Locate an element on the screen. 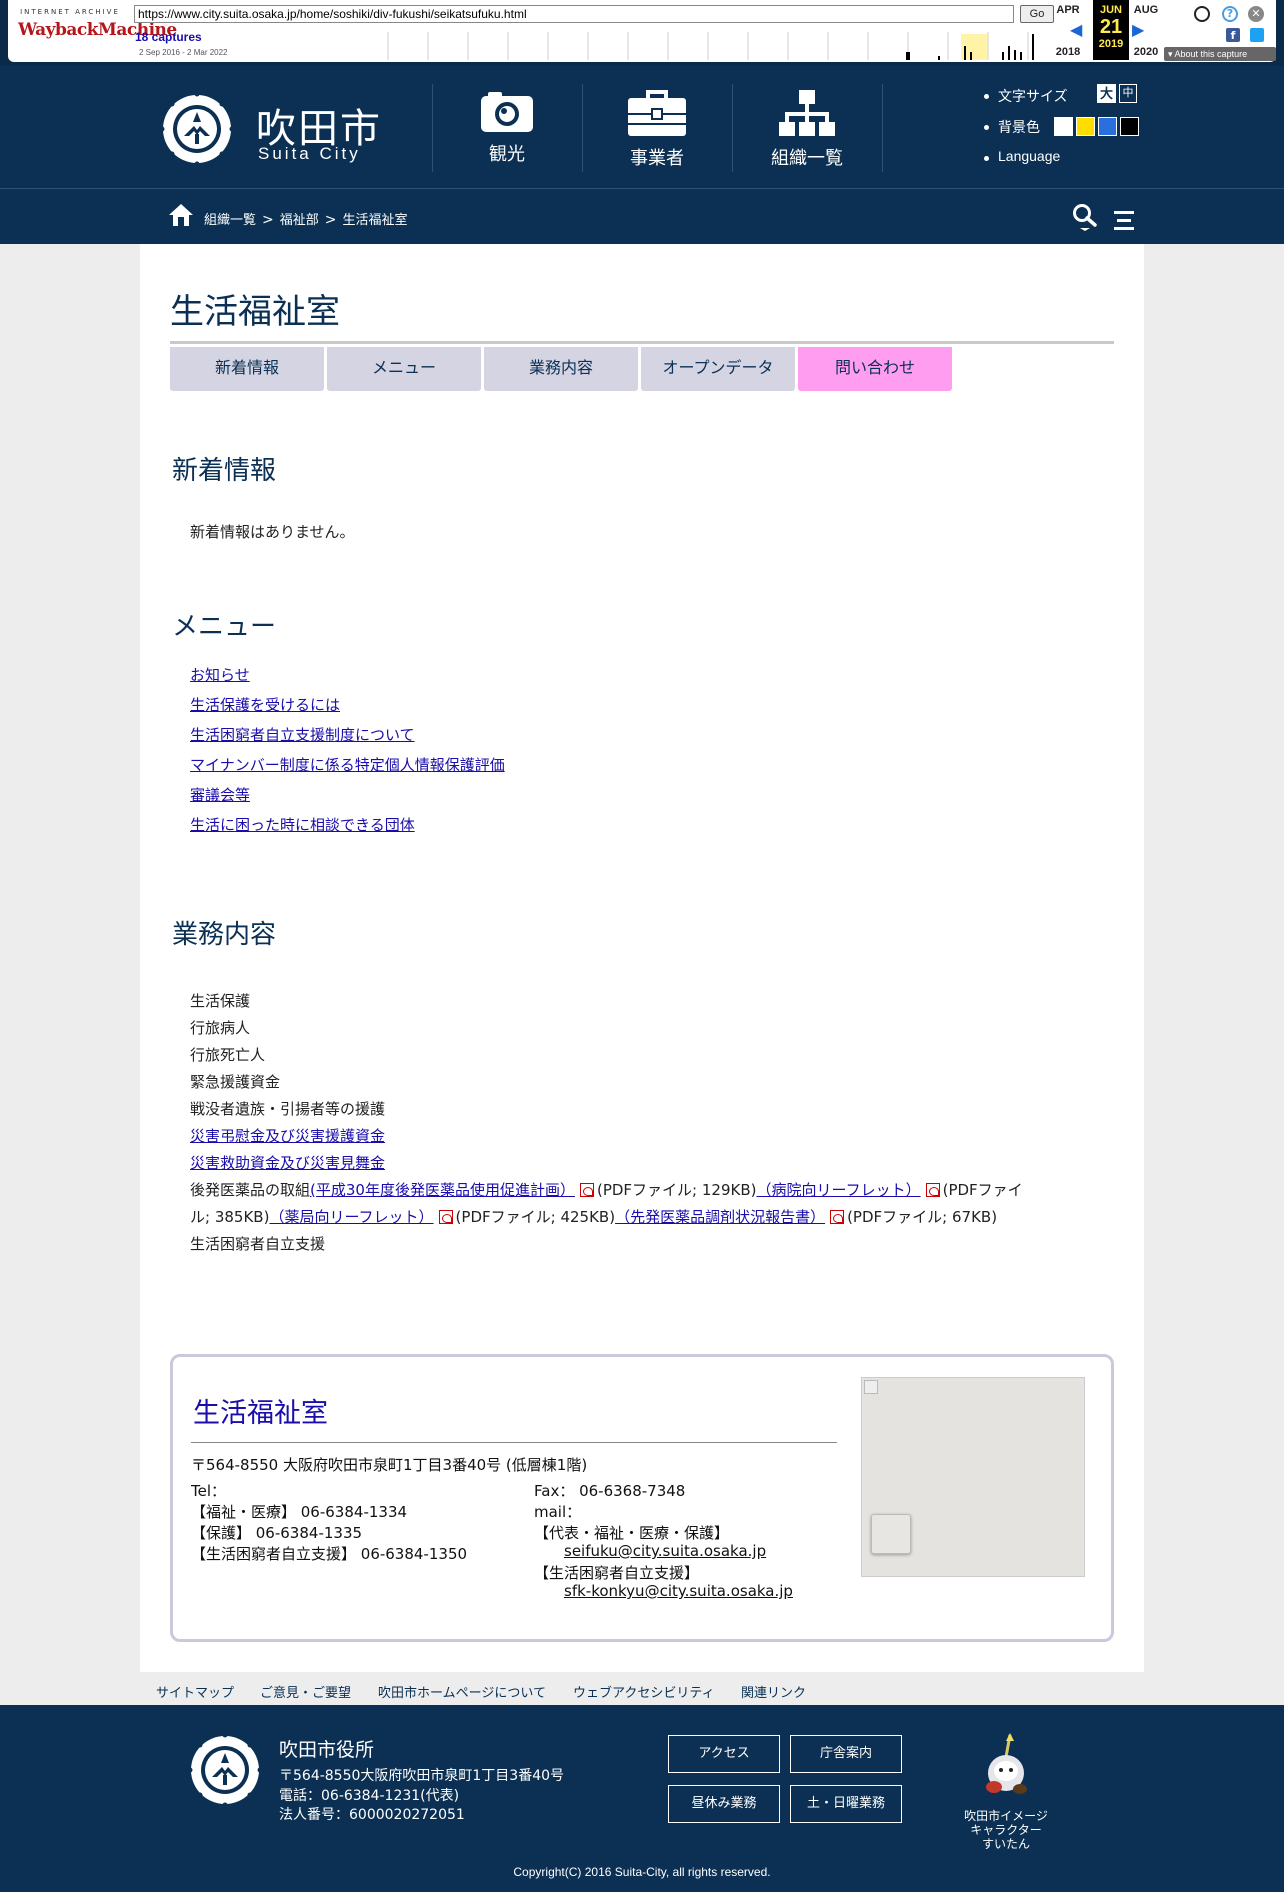 Image resolution: width=1284 pixels, height=1892 pixels. mail2-link: sfk-konkyu@city.suita.osaka.jp is located at coordinates (678, 1591).